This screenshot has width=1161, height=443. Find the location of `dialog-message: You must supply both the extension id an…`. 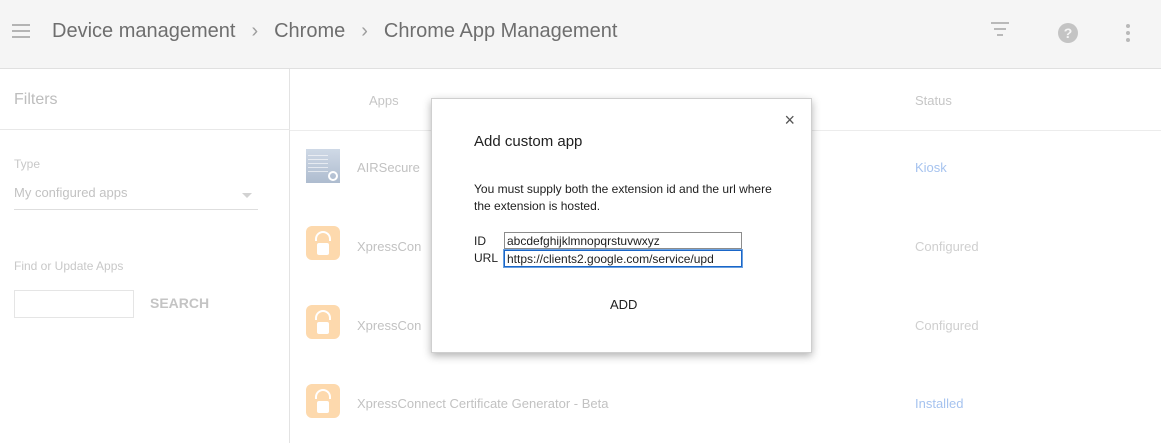

dialog-message: You must supply both the extension id an… is located at coordinates (623, 197).